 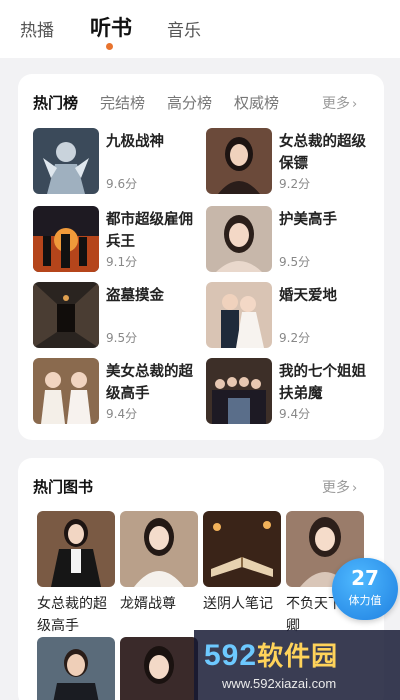 I want to click on watermark-logo: 592软件园, so click(x=271, y=654).